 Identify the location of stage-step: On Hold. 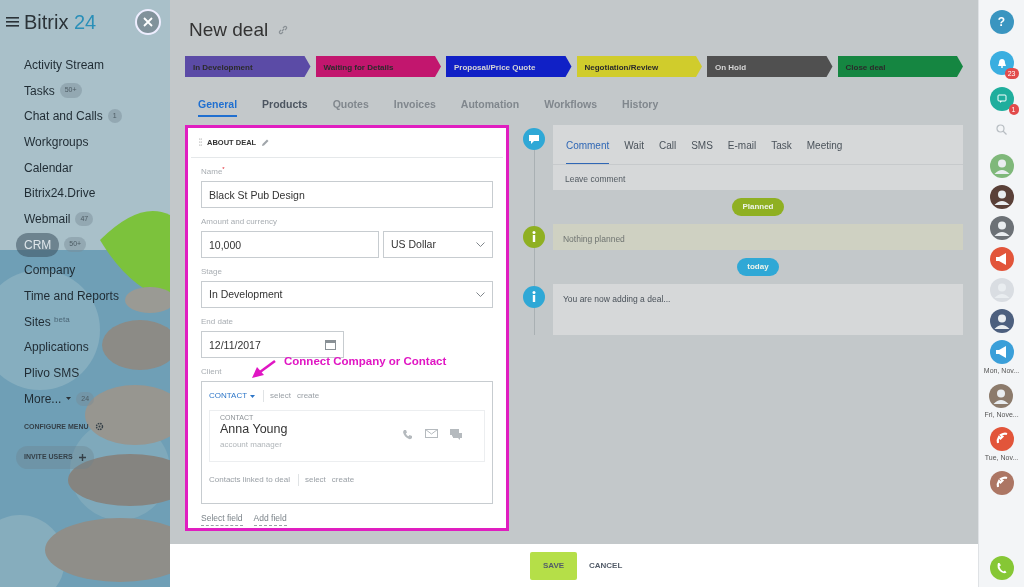
(770, 66).